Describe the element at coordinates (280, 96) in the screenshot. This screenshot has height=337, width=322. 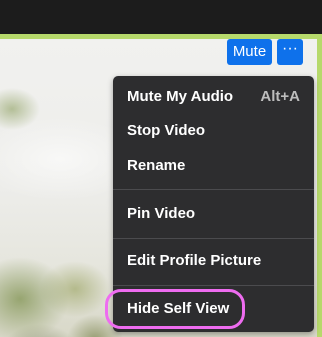
I see `menu-item-shortcut: Alt+A` at that location.